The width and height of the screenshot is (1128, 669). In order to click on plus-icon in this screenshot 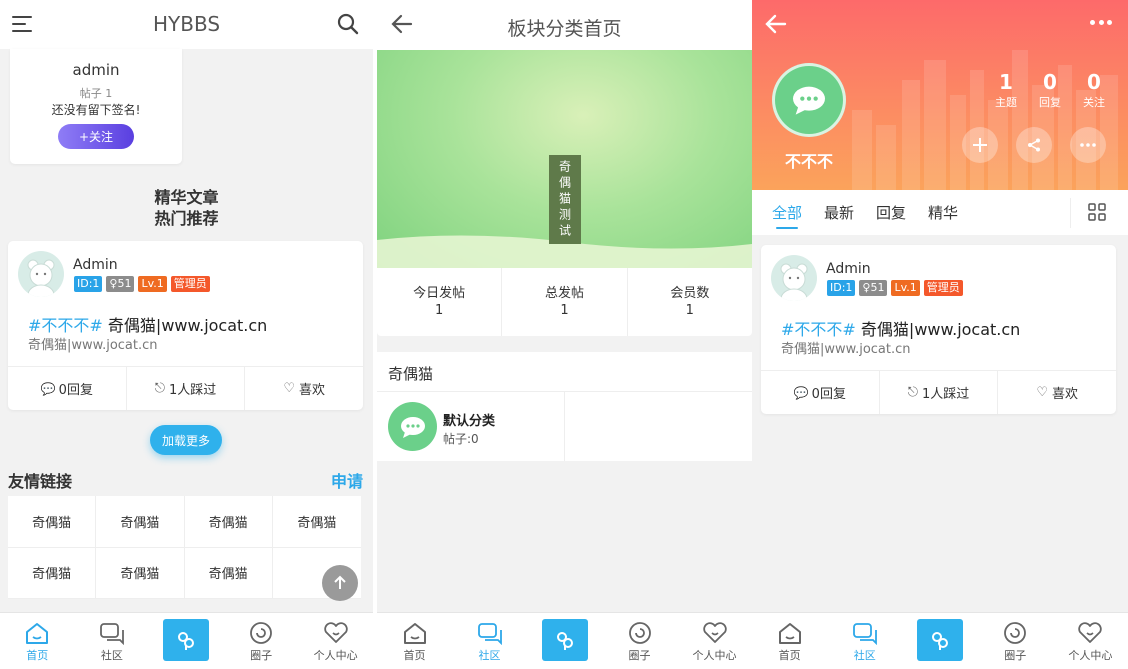, I will do `click(980, 145)`.